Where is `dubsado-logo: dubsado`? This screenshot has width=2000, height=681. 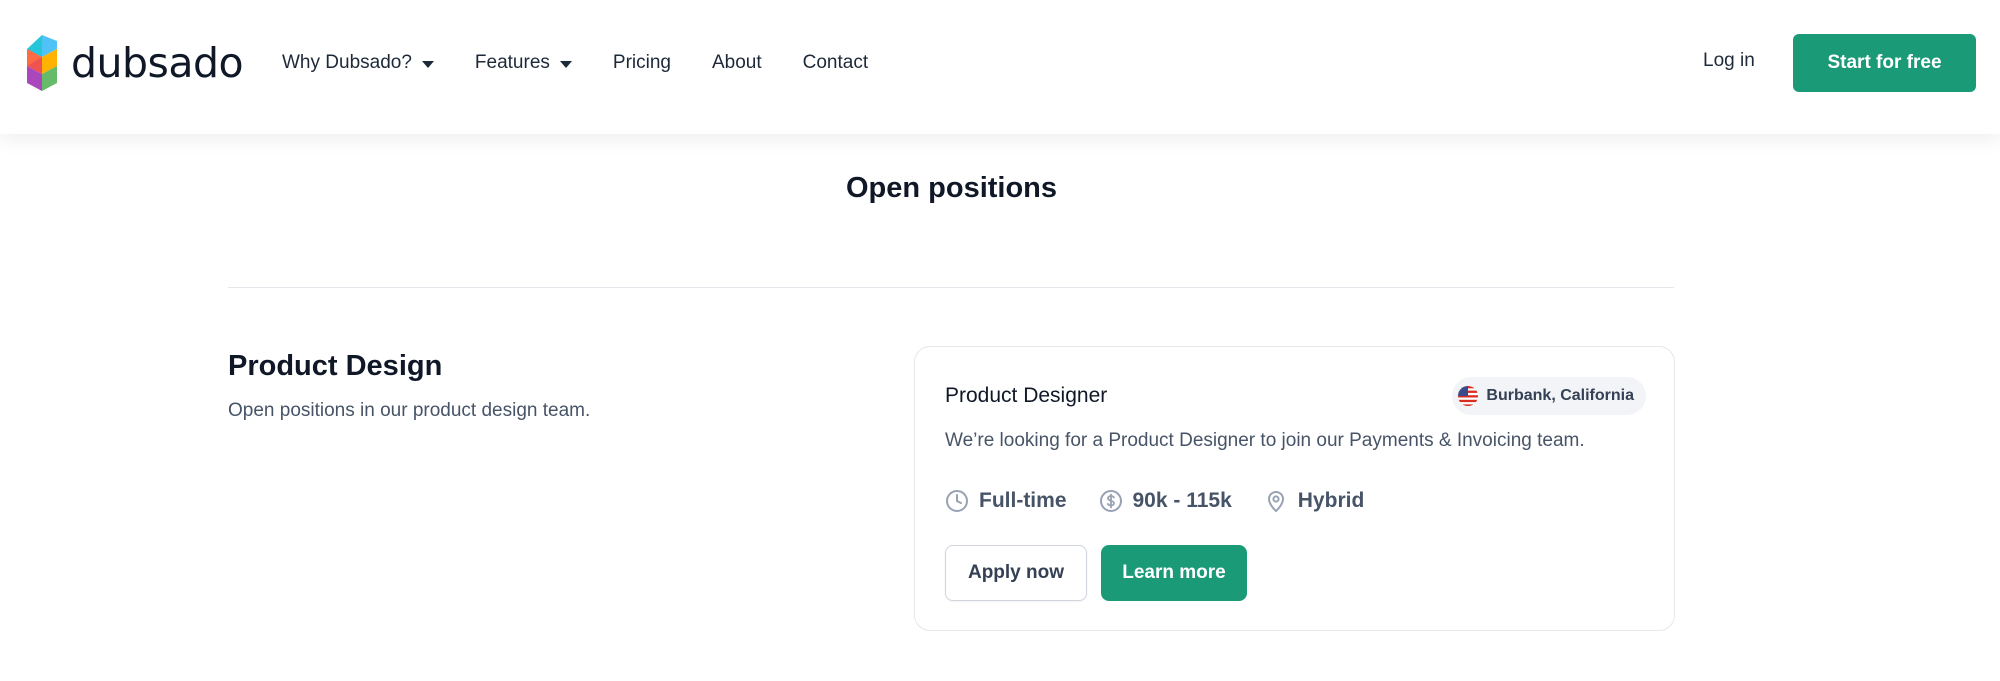 dubsado-logo: dubsado is located at coordinates (133, 63).